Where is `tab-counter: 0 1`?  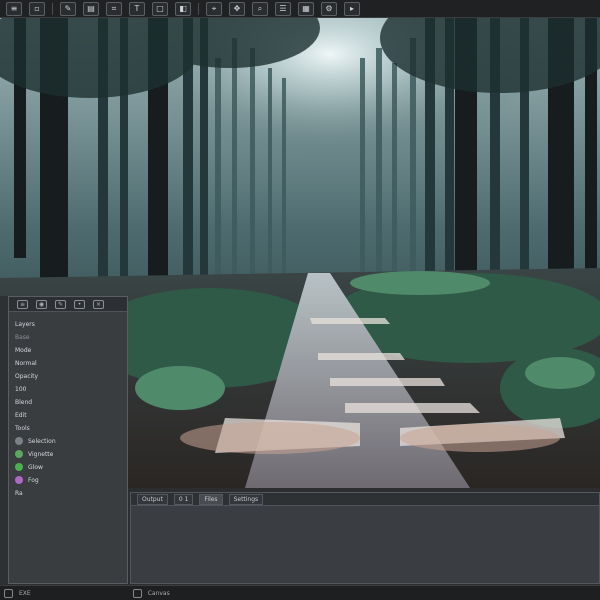
tab-counter: 0 1 is located at coordinates (183, 499).